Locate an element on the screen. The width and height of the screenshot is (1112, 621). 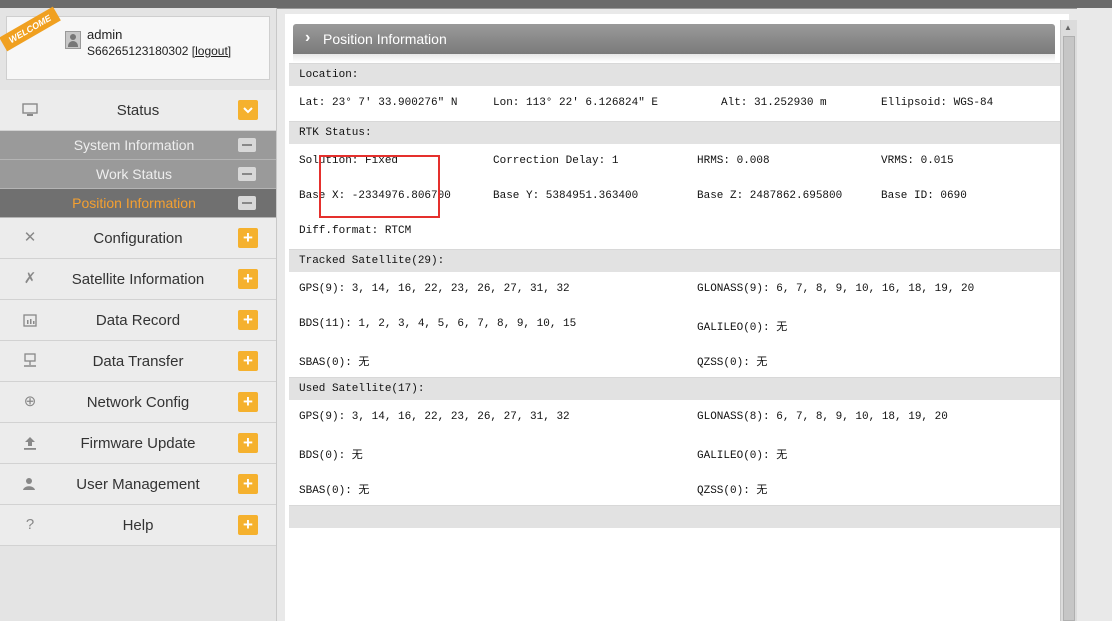
highlight-box is located at coordinates (379, 186).